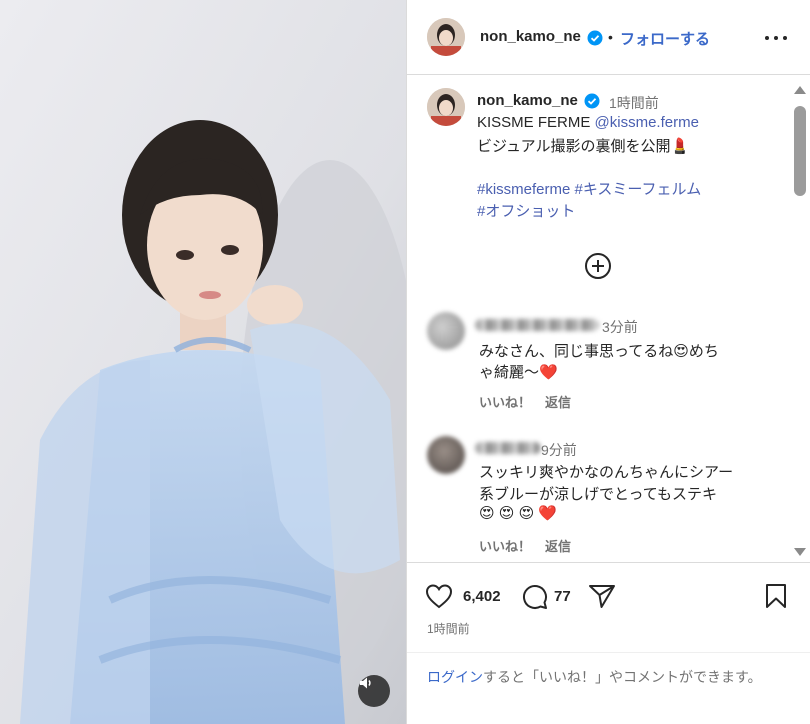 Image resolution: width=810 pixels, height=724 pixels. Describe the element at coordinates (559, 450) in the screenshot. I see `comment-time: 9分前` at that location.